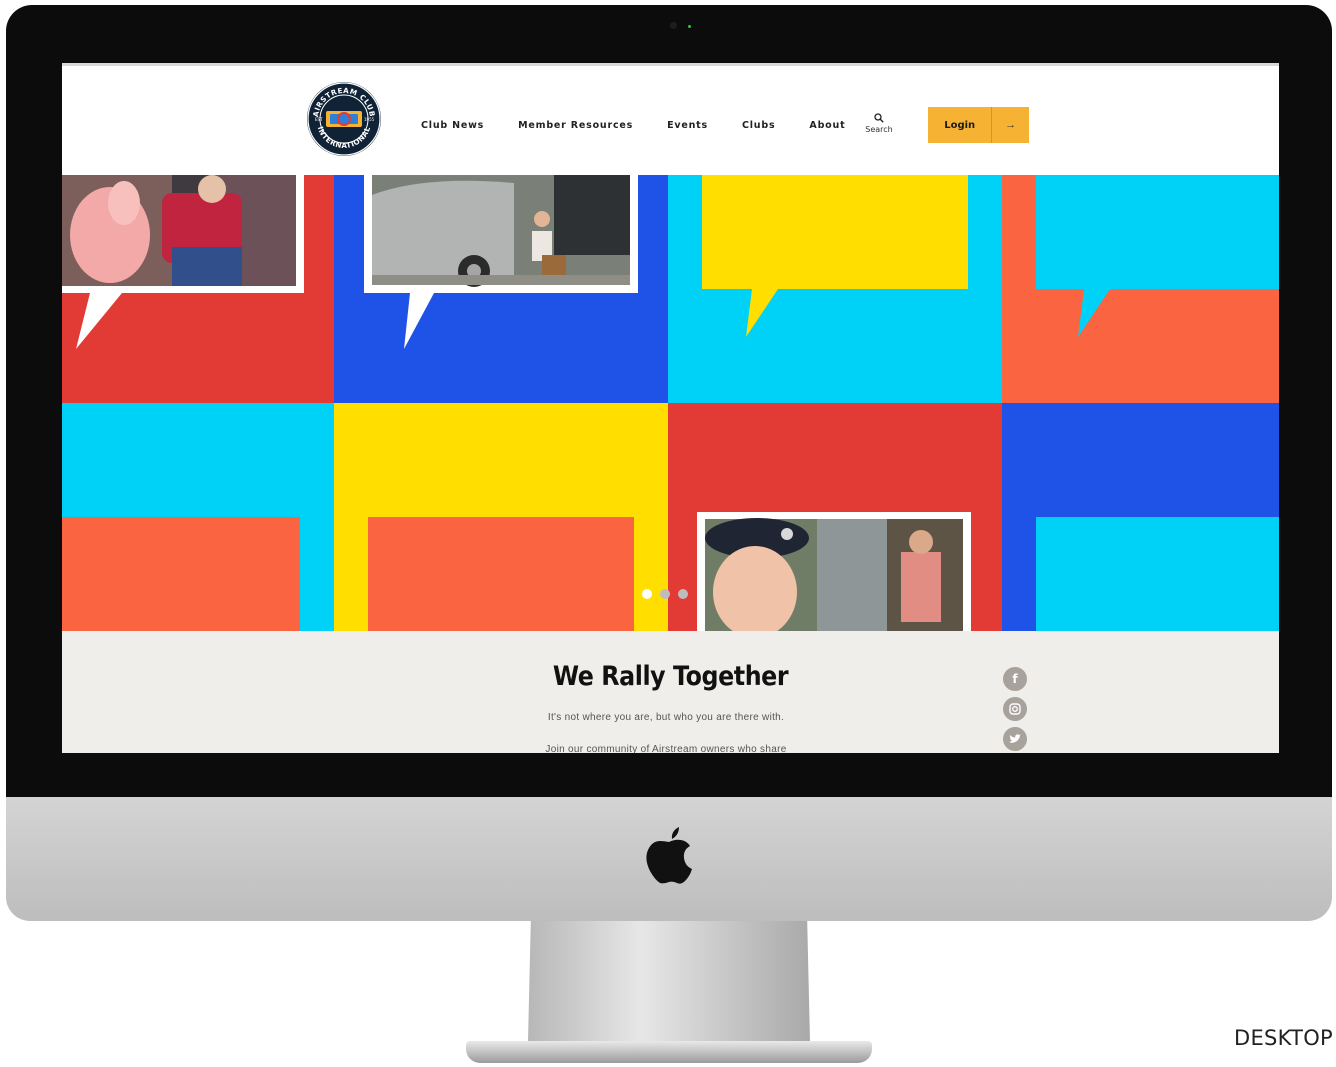 This screenshot has width=1336, height=1067. What do you see at coordinates (452, 125) in the screenshot?
I see `nav-club-news: Club News` at bounding box center [452, 125].